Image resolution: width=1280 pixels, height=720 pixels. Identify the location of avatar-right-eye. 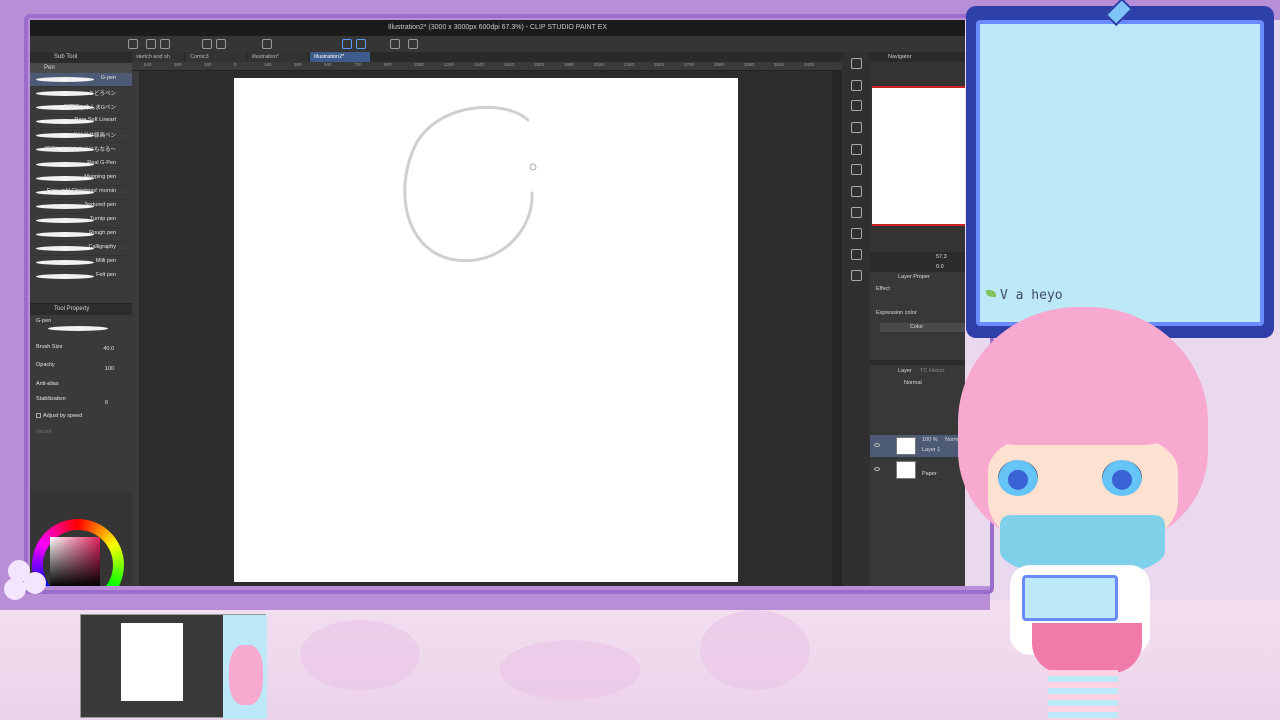
(1122, 478).